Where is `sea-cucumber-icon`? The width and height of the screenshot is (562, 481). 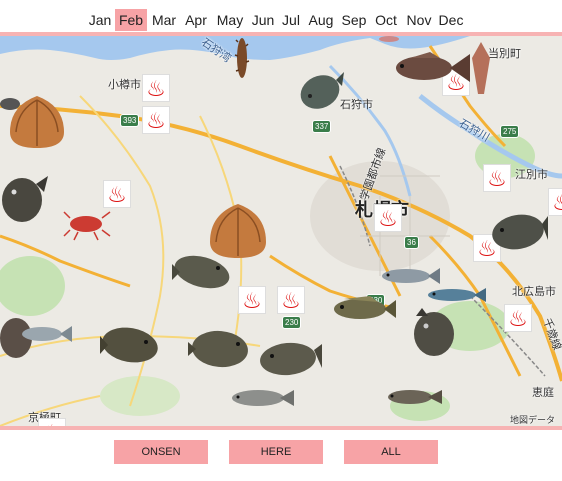 sea-cucumber-icon is located at coordinates (242, 58).